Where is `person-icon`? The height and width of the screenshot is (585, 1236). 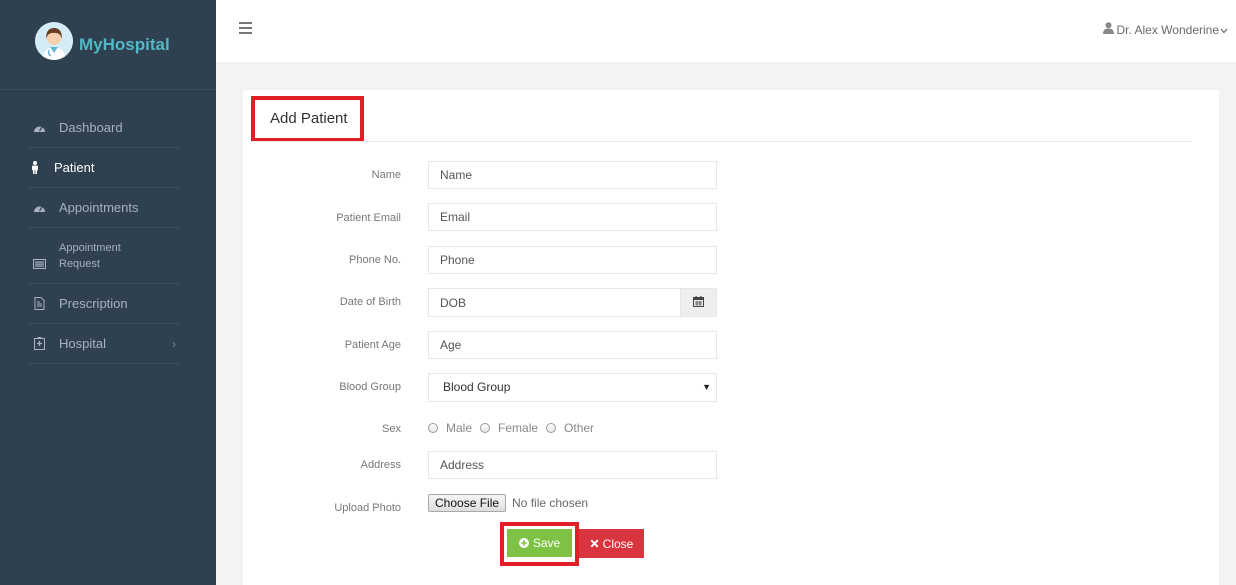
person-icon is located at coordinates (35, 168).